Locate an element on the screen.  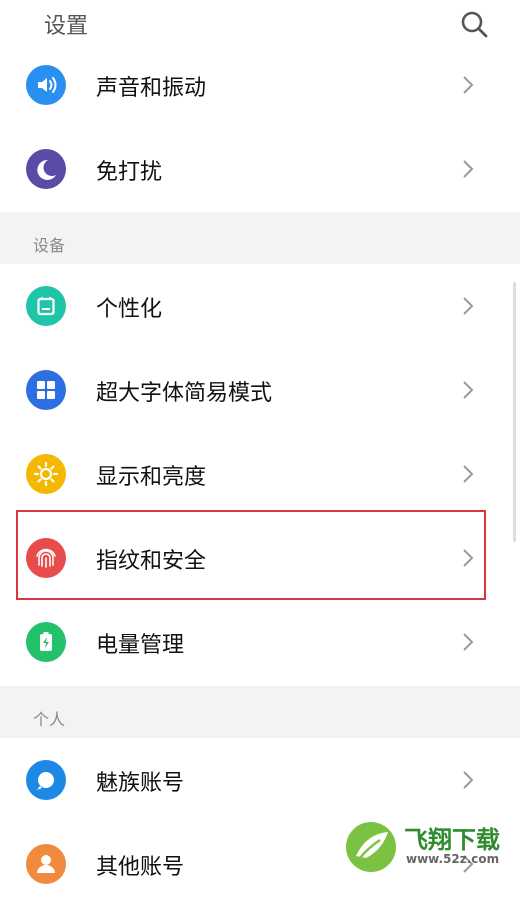
settings-item-dnd: 免打扰 is located at coordinates (260, 169).